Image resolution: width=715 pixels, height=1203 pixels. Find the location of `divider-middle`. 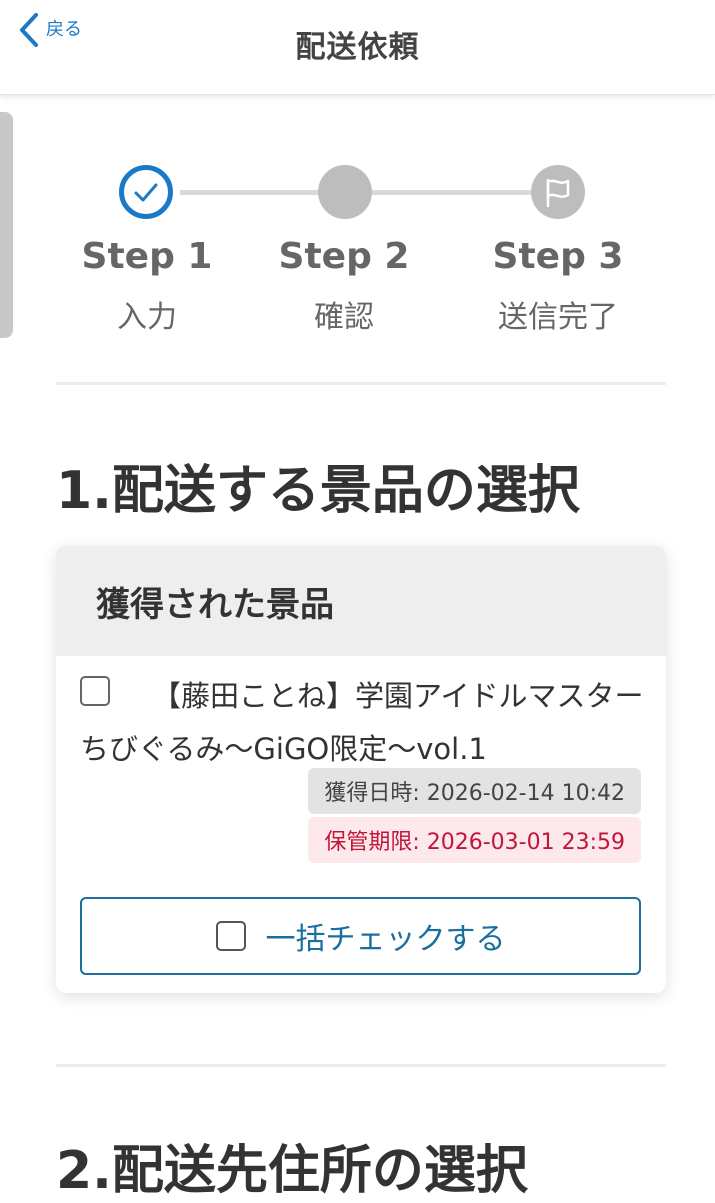

divider-middle is located at coordinates (361, 1065).